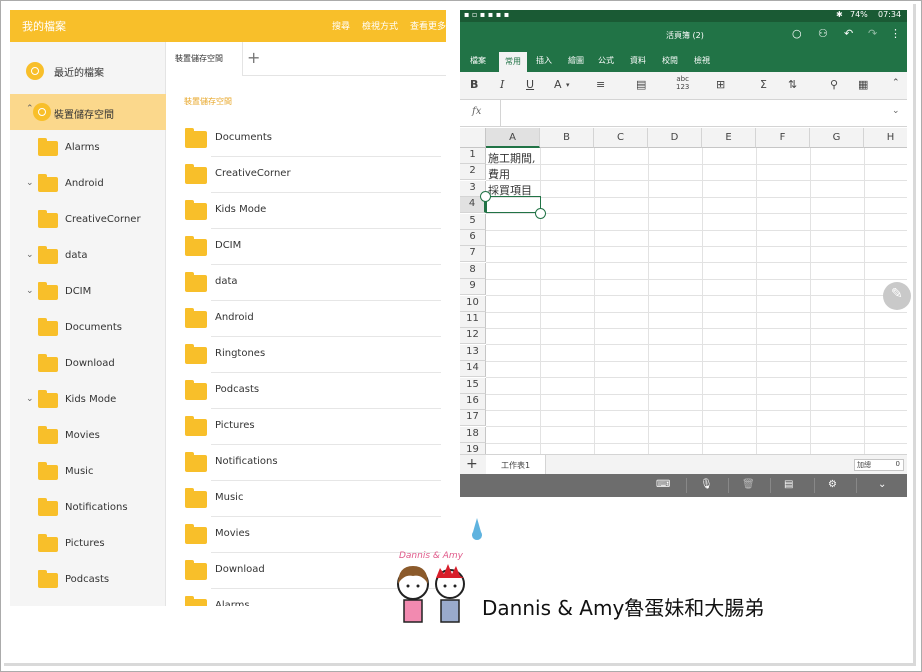 This screenshot has height=672, width=922. I want to click on row-header: 16, so click(473, 402).